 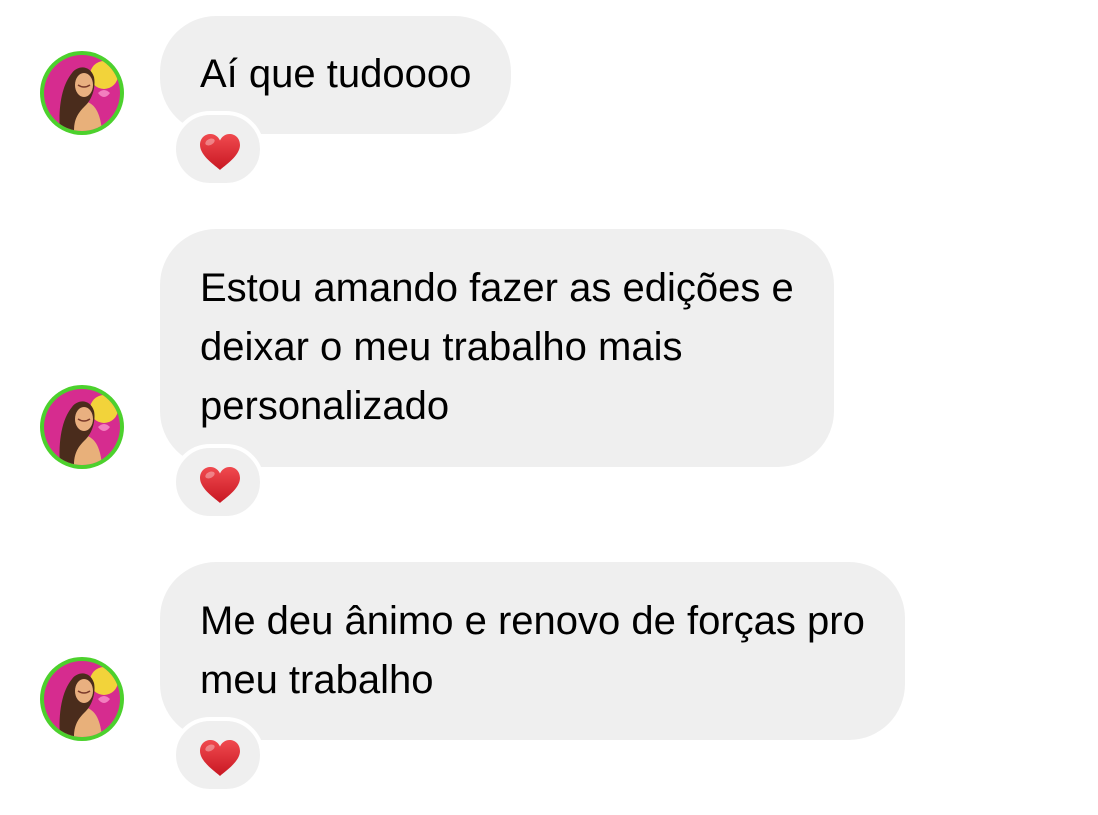 I want to click on message-text-line: Aí que tudoooo, so click(x=336, y=74).